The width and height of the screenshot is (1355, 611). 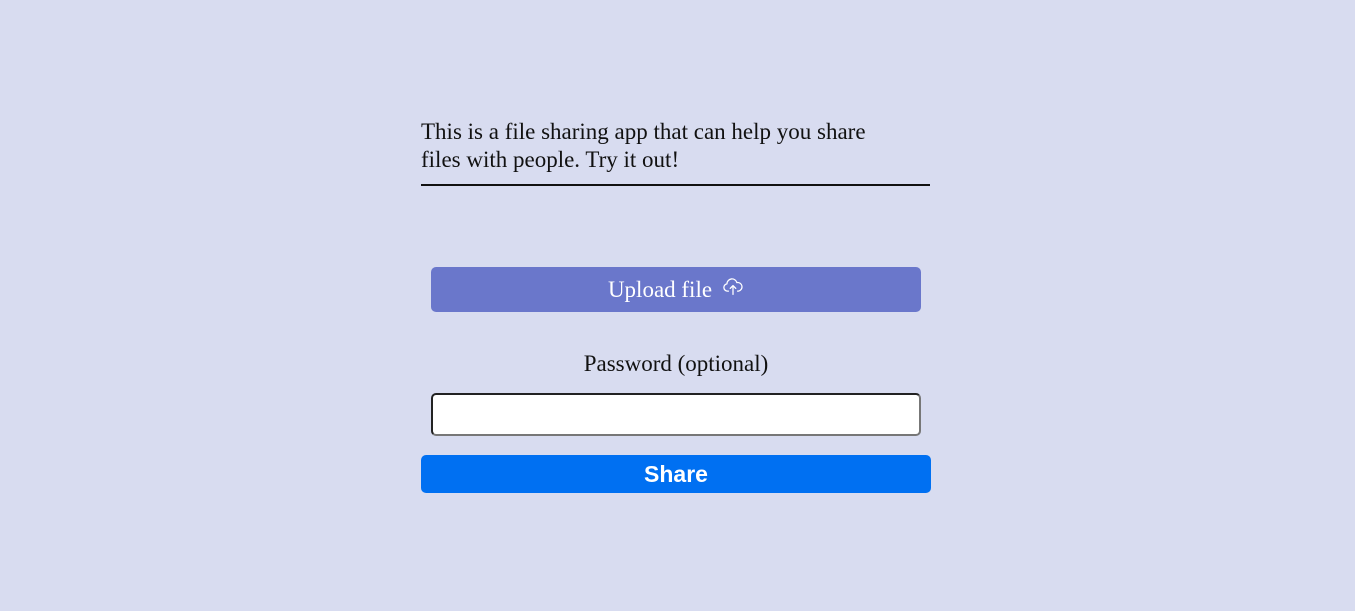 What do you see at coordinates (660, 289) in the screenshot?
I see `upload-file-label: Upload file` at bounding box center [660, 289].